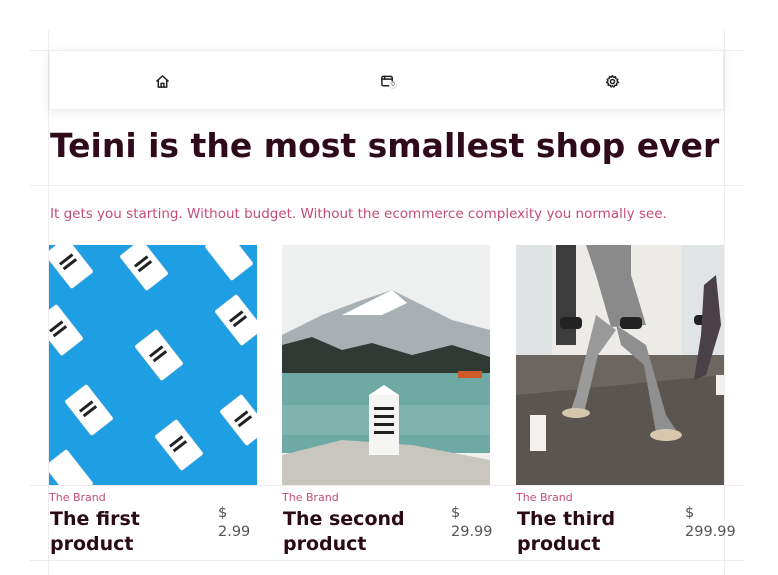 The height and width of the screenshot is (575, 778). I want to click on mountain-lake-image, so click(386, 365).